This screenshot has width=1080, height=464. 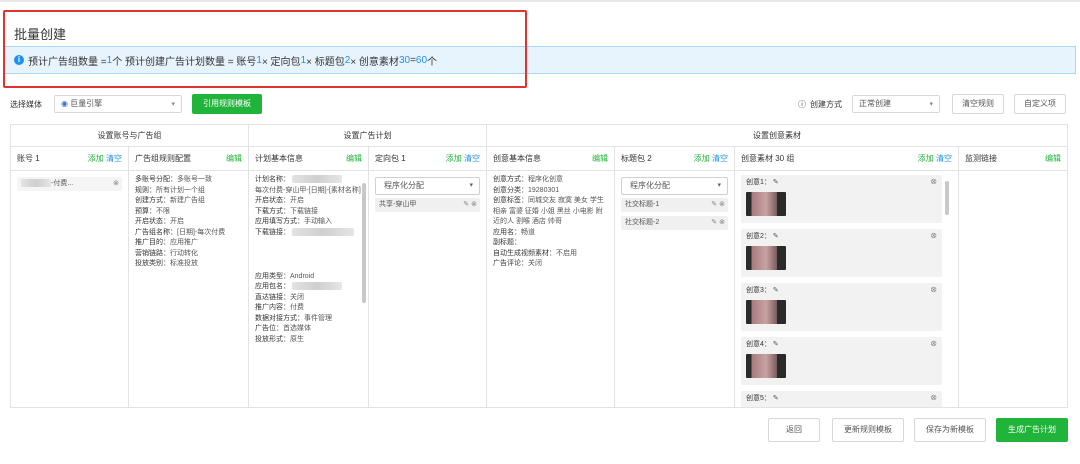 What do you see at coordinates (64, 103) in the screenshot?
I see `engine-logo-icon: ◉` at bounding box center [64, 103].